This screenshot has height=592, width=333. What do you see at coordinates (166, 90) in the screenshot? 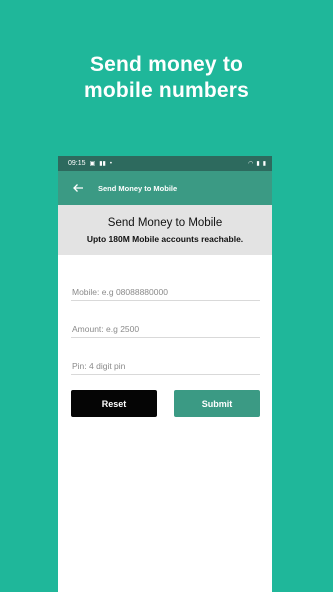
I see `headline-line-2: mobile numbers` at bounding box center [166, 90].